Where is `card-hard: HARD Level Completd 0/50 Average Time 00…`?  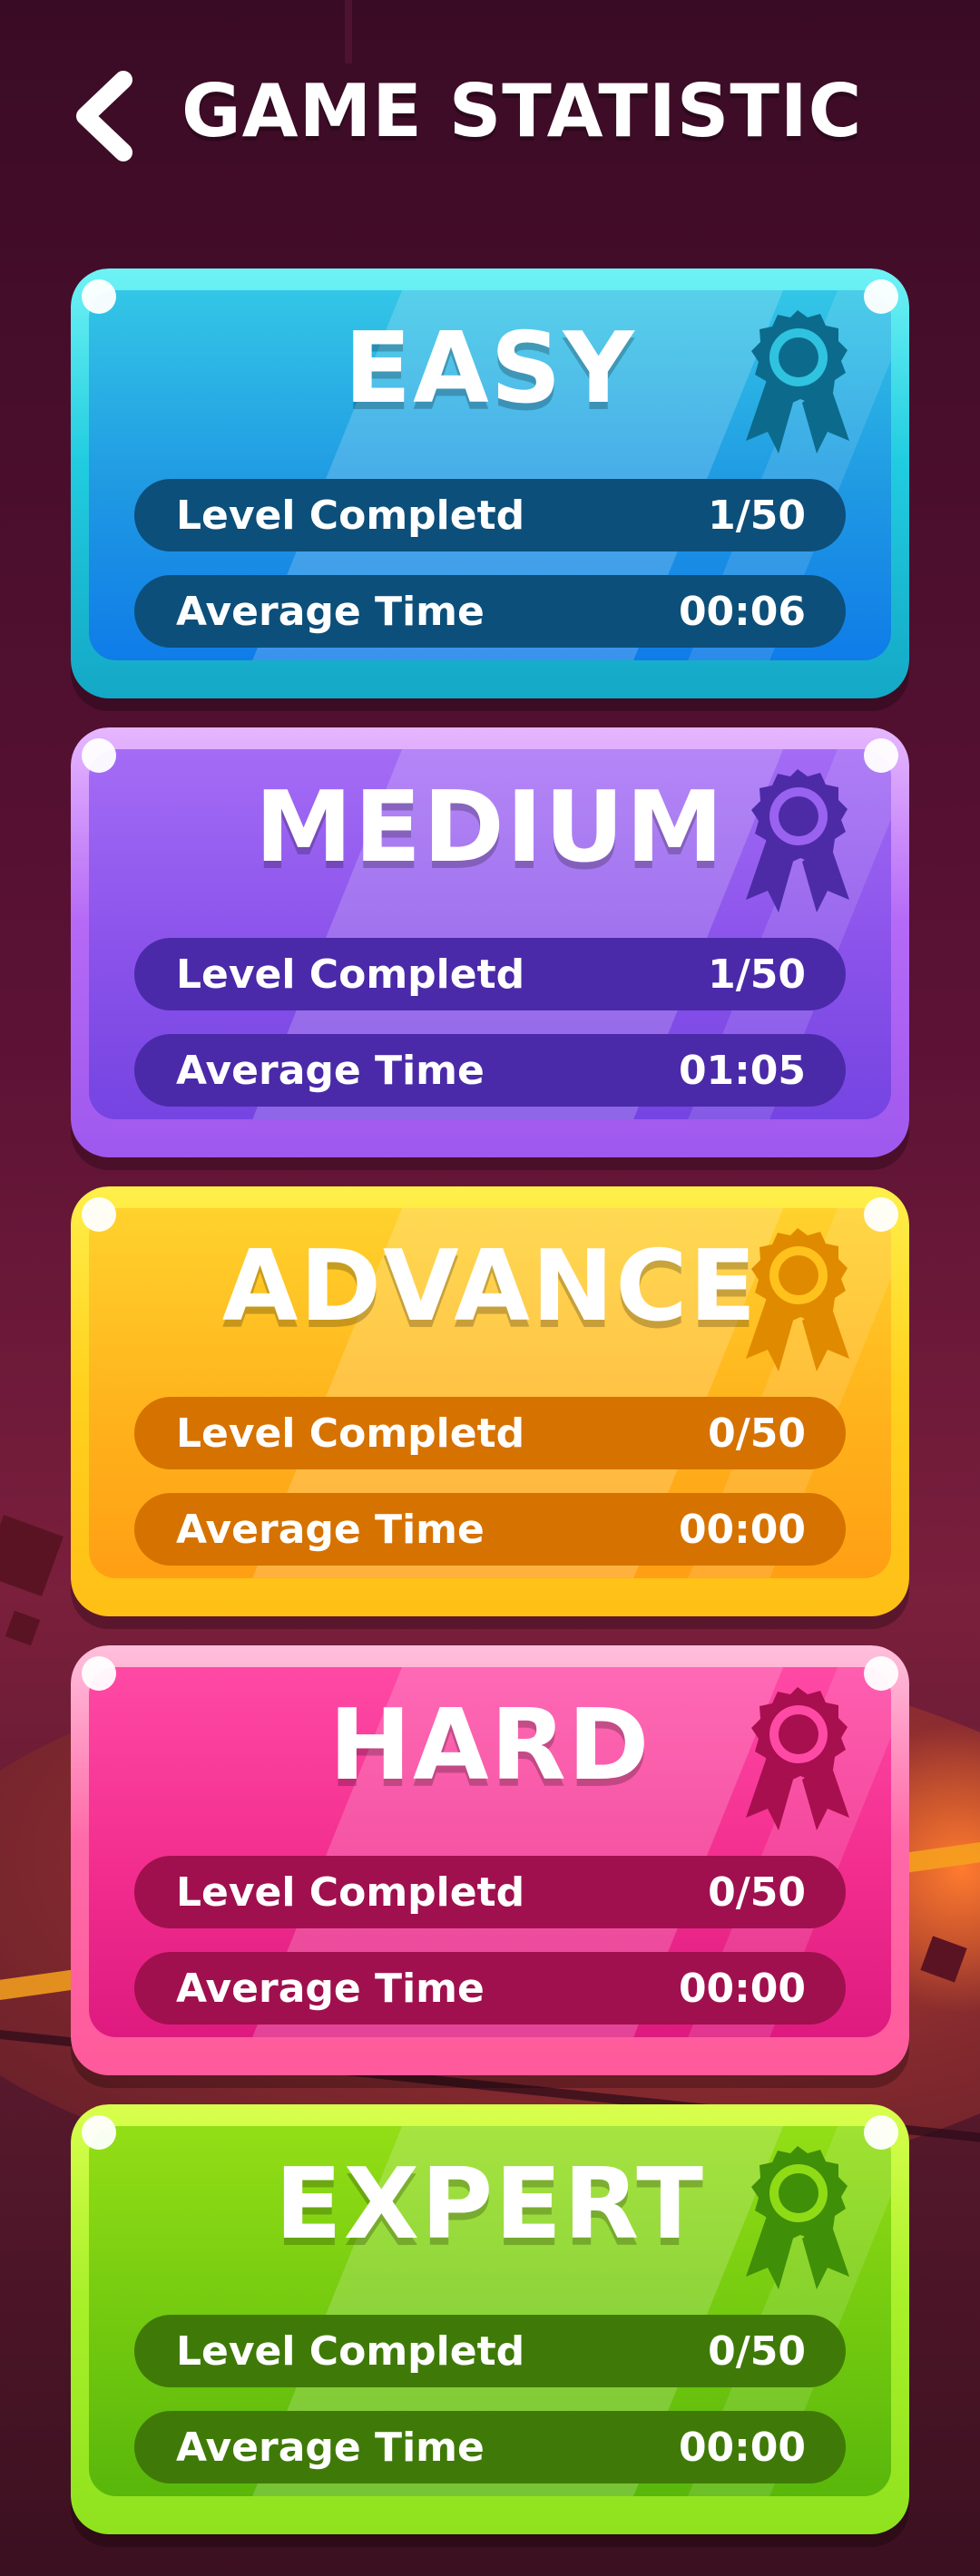
card-hard: HARD Level Completd 0/50 Average Time 00… is located at coordinates (490, 1860).